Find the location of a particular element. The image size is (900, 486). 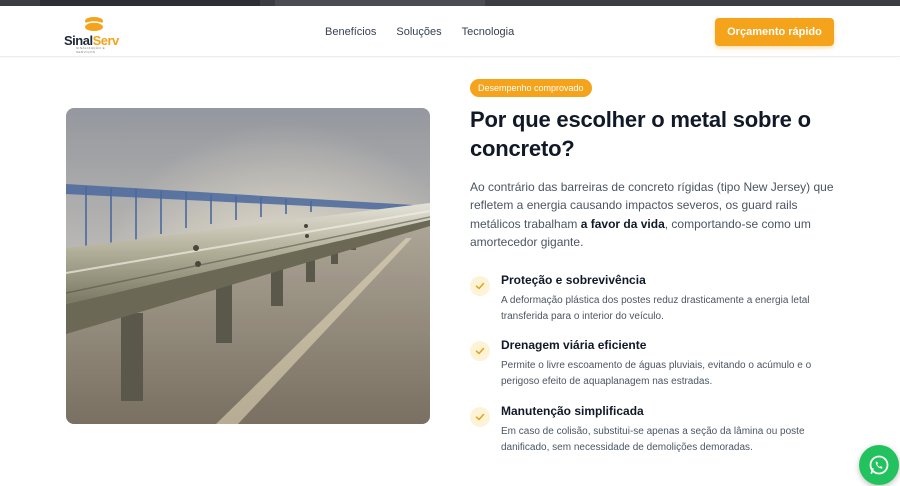

performance-badge: Desempenho comprovado is located at coordinates (531, 88).